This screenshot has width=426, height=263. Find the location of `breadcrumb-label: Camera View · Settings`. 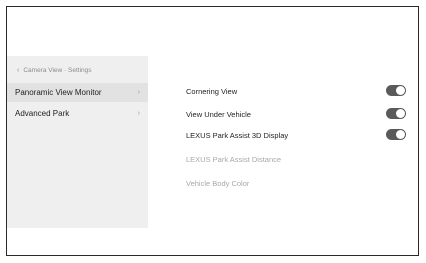

breadcrumb-label: Camera View · Settings is located at coordinates (57, 70).